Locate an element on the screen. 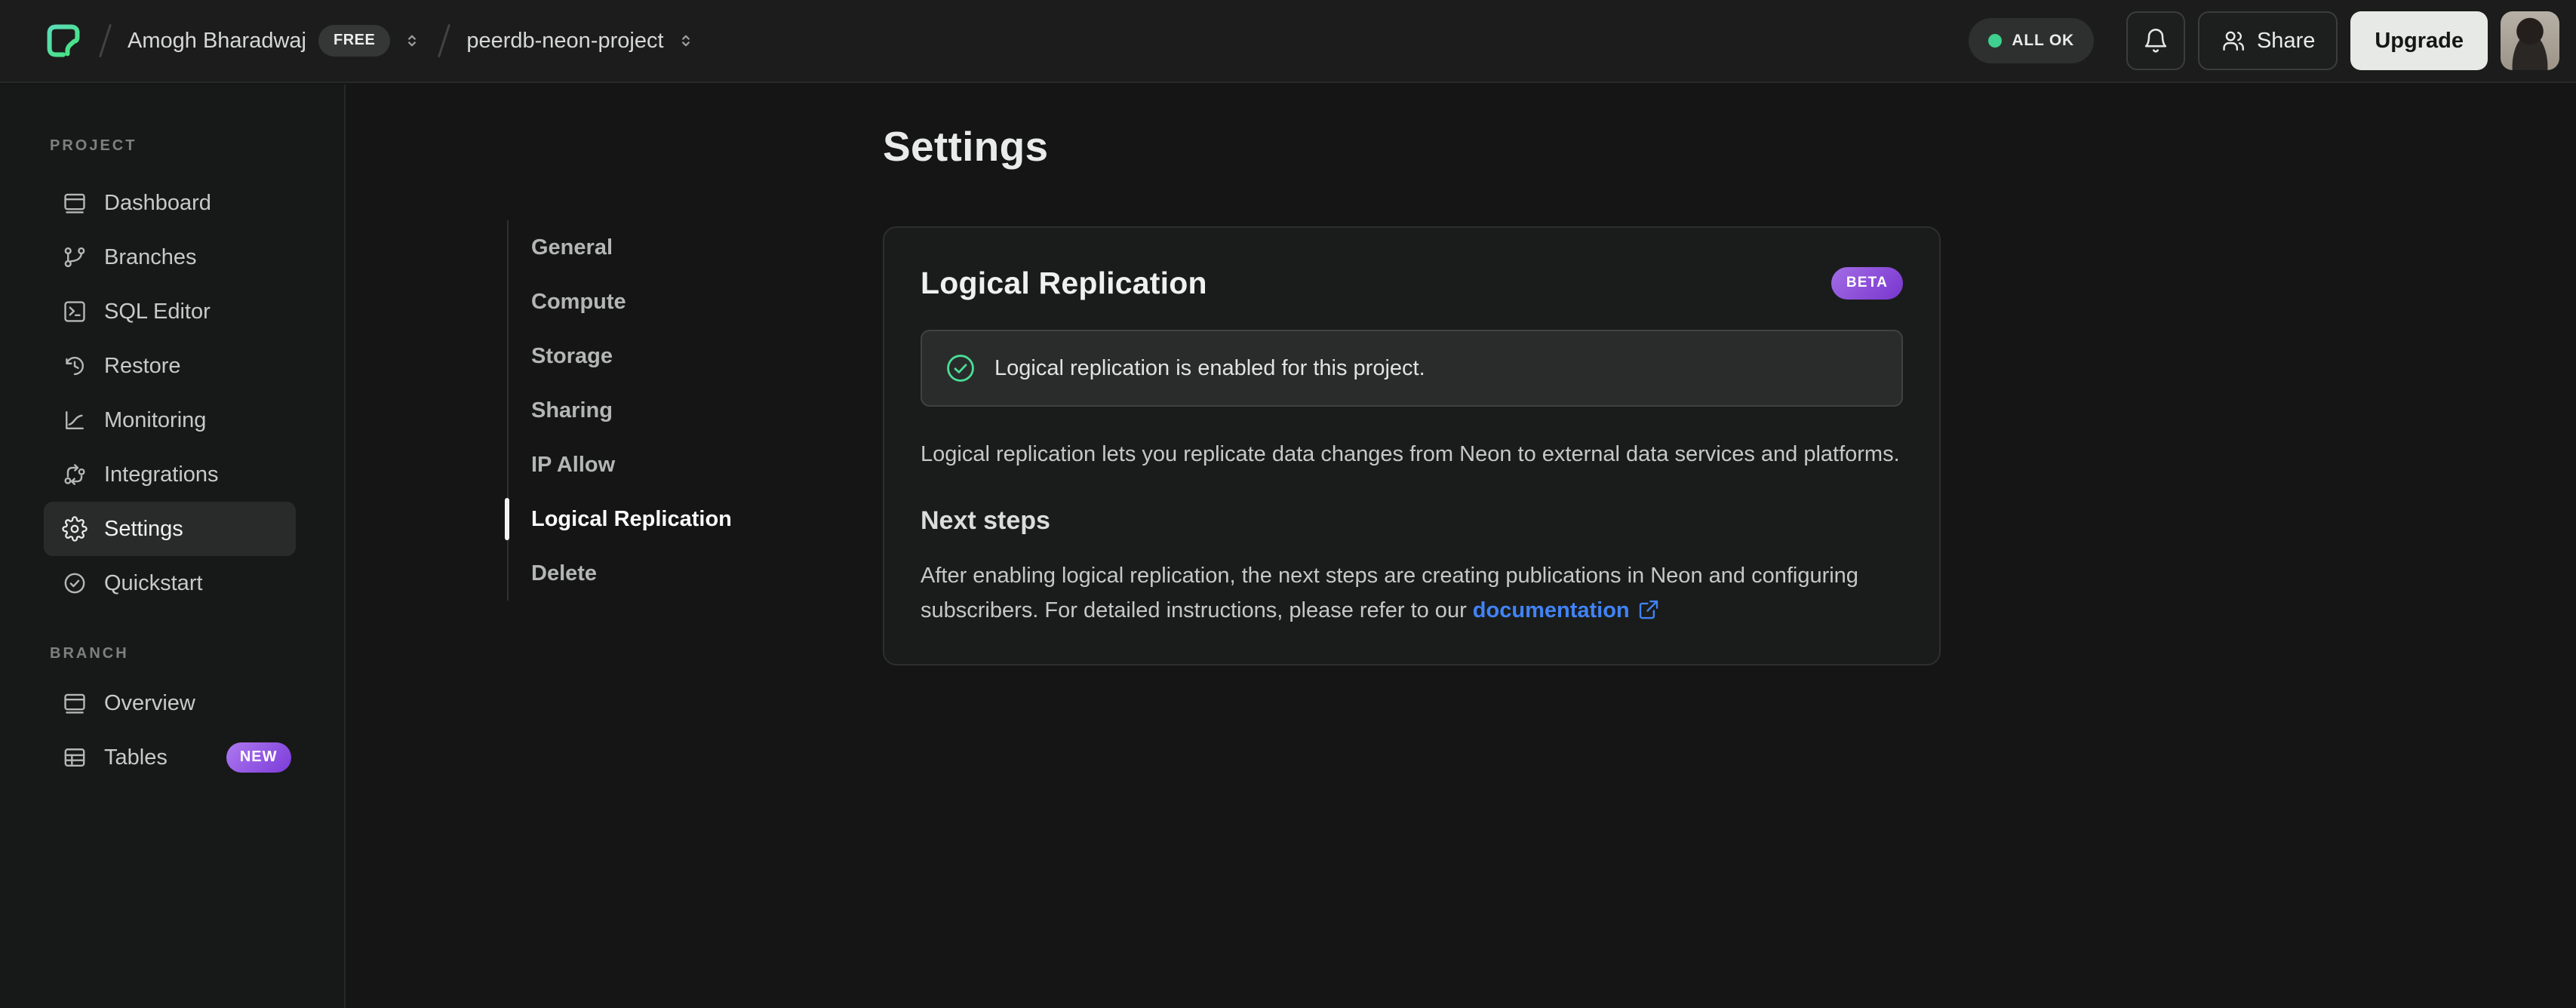 The width and height of the screenshot is (2576, 1008). project-section-label: PROJECT is located at coordinates (93, 145).